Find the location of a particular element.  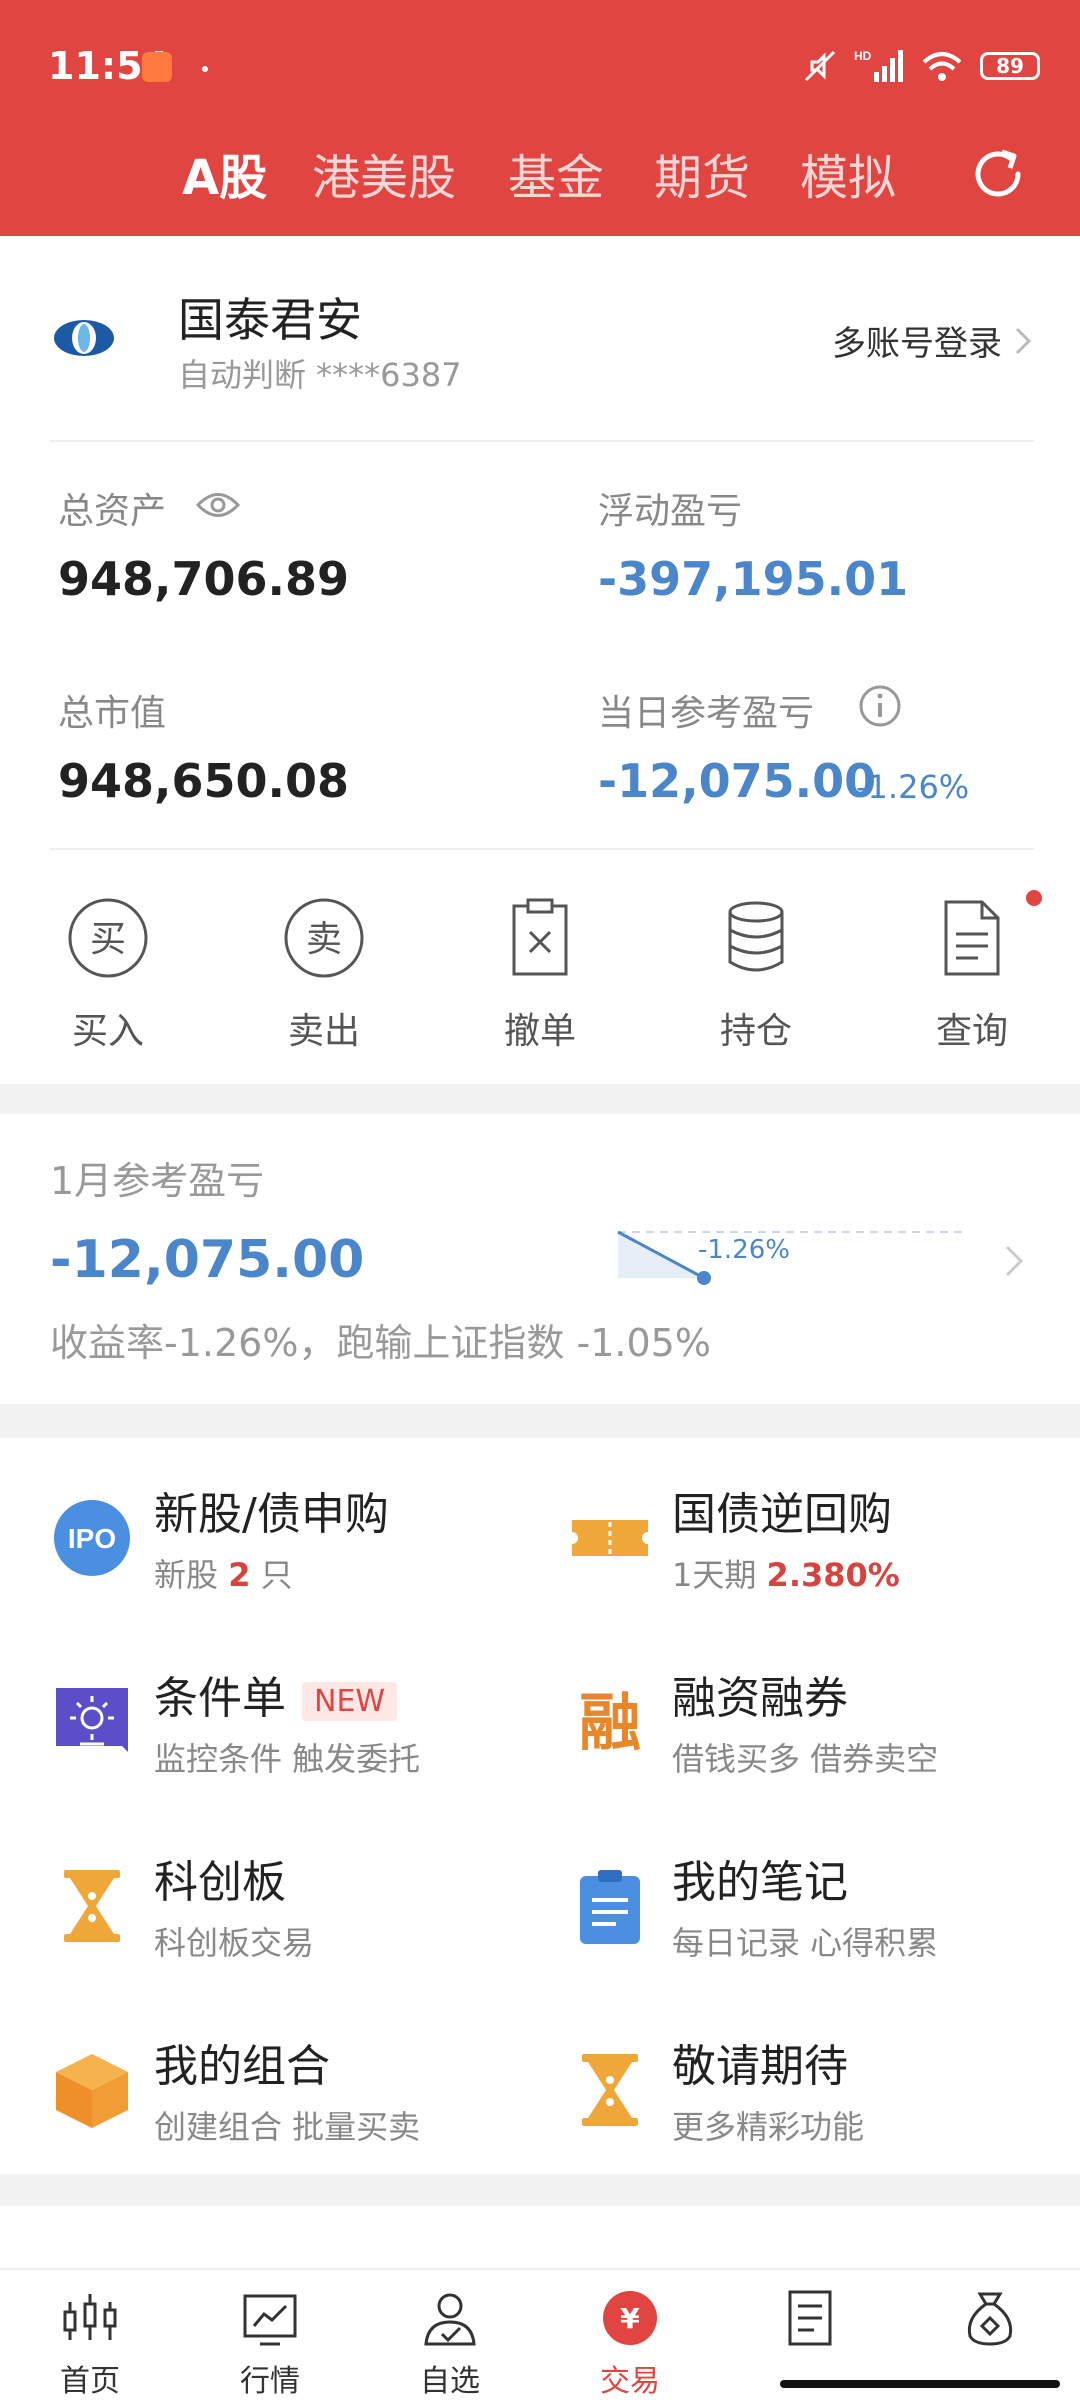

feature-title: 国债逆回购 is located at coordinates (782, 1514).